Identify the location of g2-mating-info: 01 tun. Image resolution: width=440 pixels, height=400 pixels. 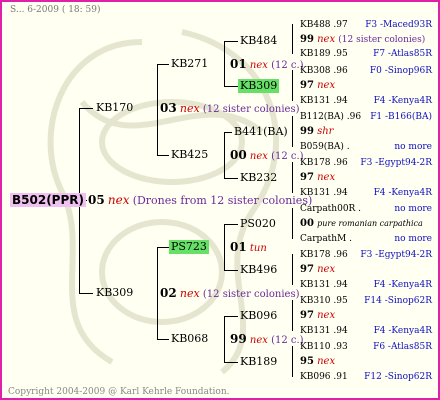
(248, 247).